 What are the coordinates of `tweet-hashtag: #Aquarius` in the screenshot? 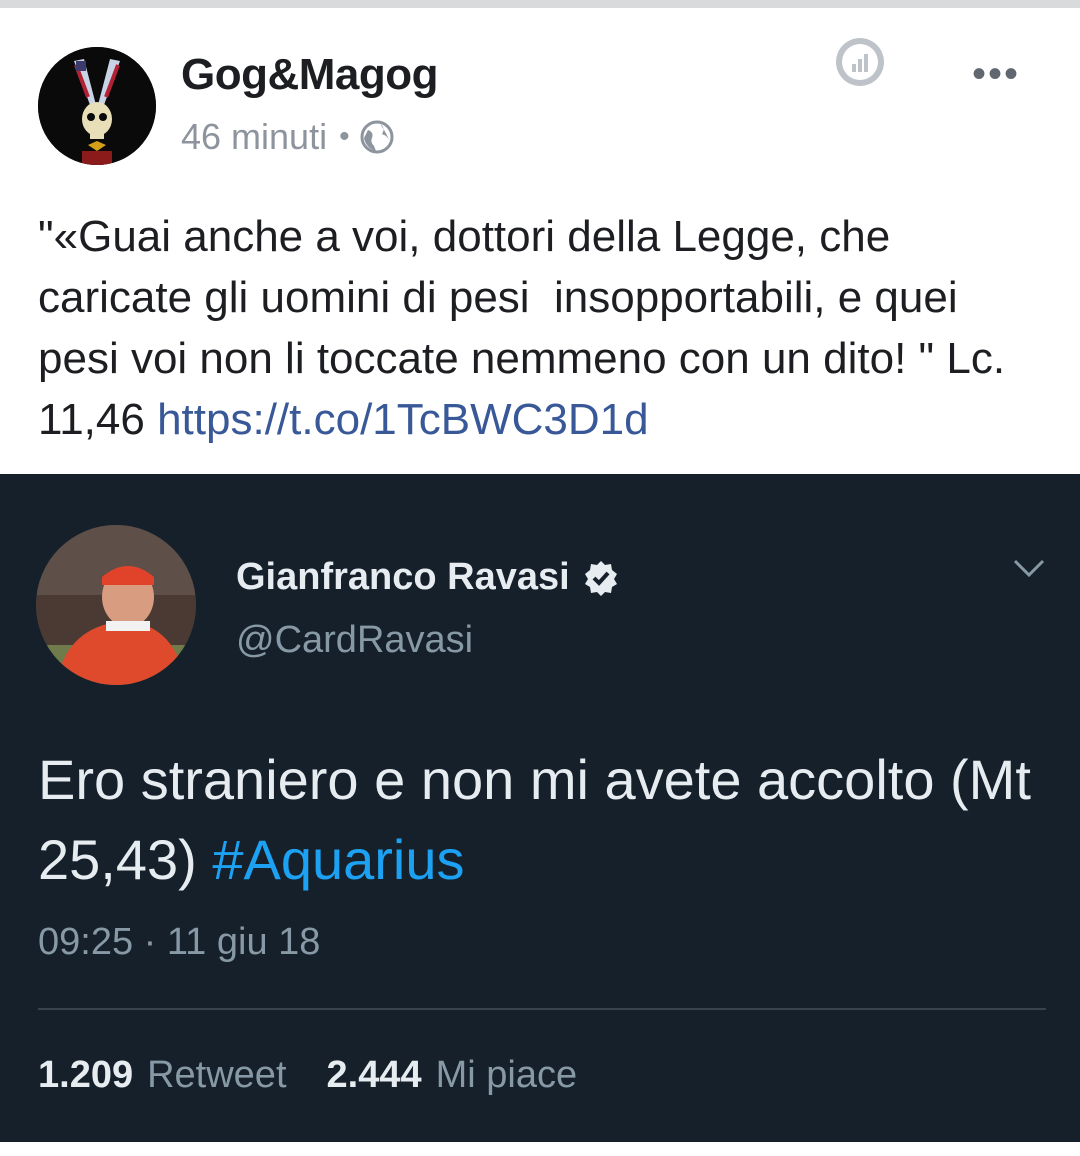 It's located at (338, 859).